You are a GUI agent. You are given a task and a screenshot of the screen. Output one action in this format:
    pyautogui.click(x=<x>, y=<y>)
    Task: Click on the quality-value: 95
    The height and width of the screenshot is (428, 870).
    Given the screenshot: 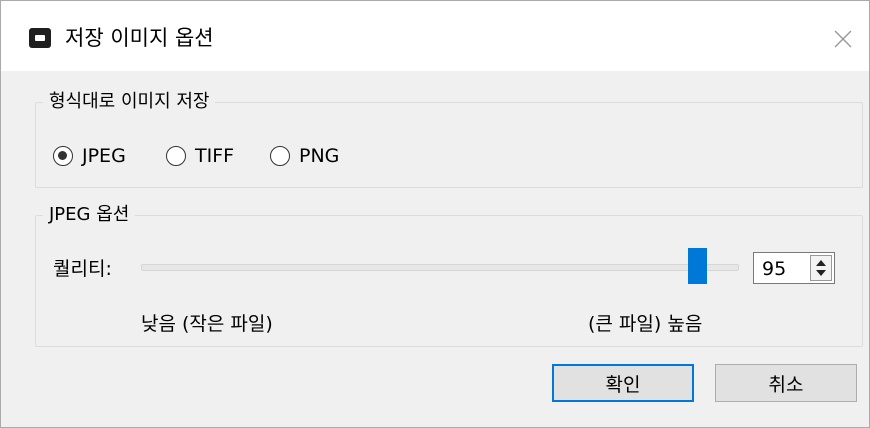 What is the action you would take?
    pyautogui.click(x=774, y=269)
    